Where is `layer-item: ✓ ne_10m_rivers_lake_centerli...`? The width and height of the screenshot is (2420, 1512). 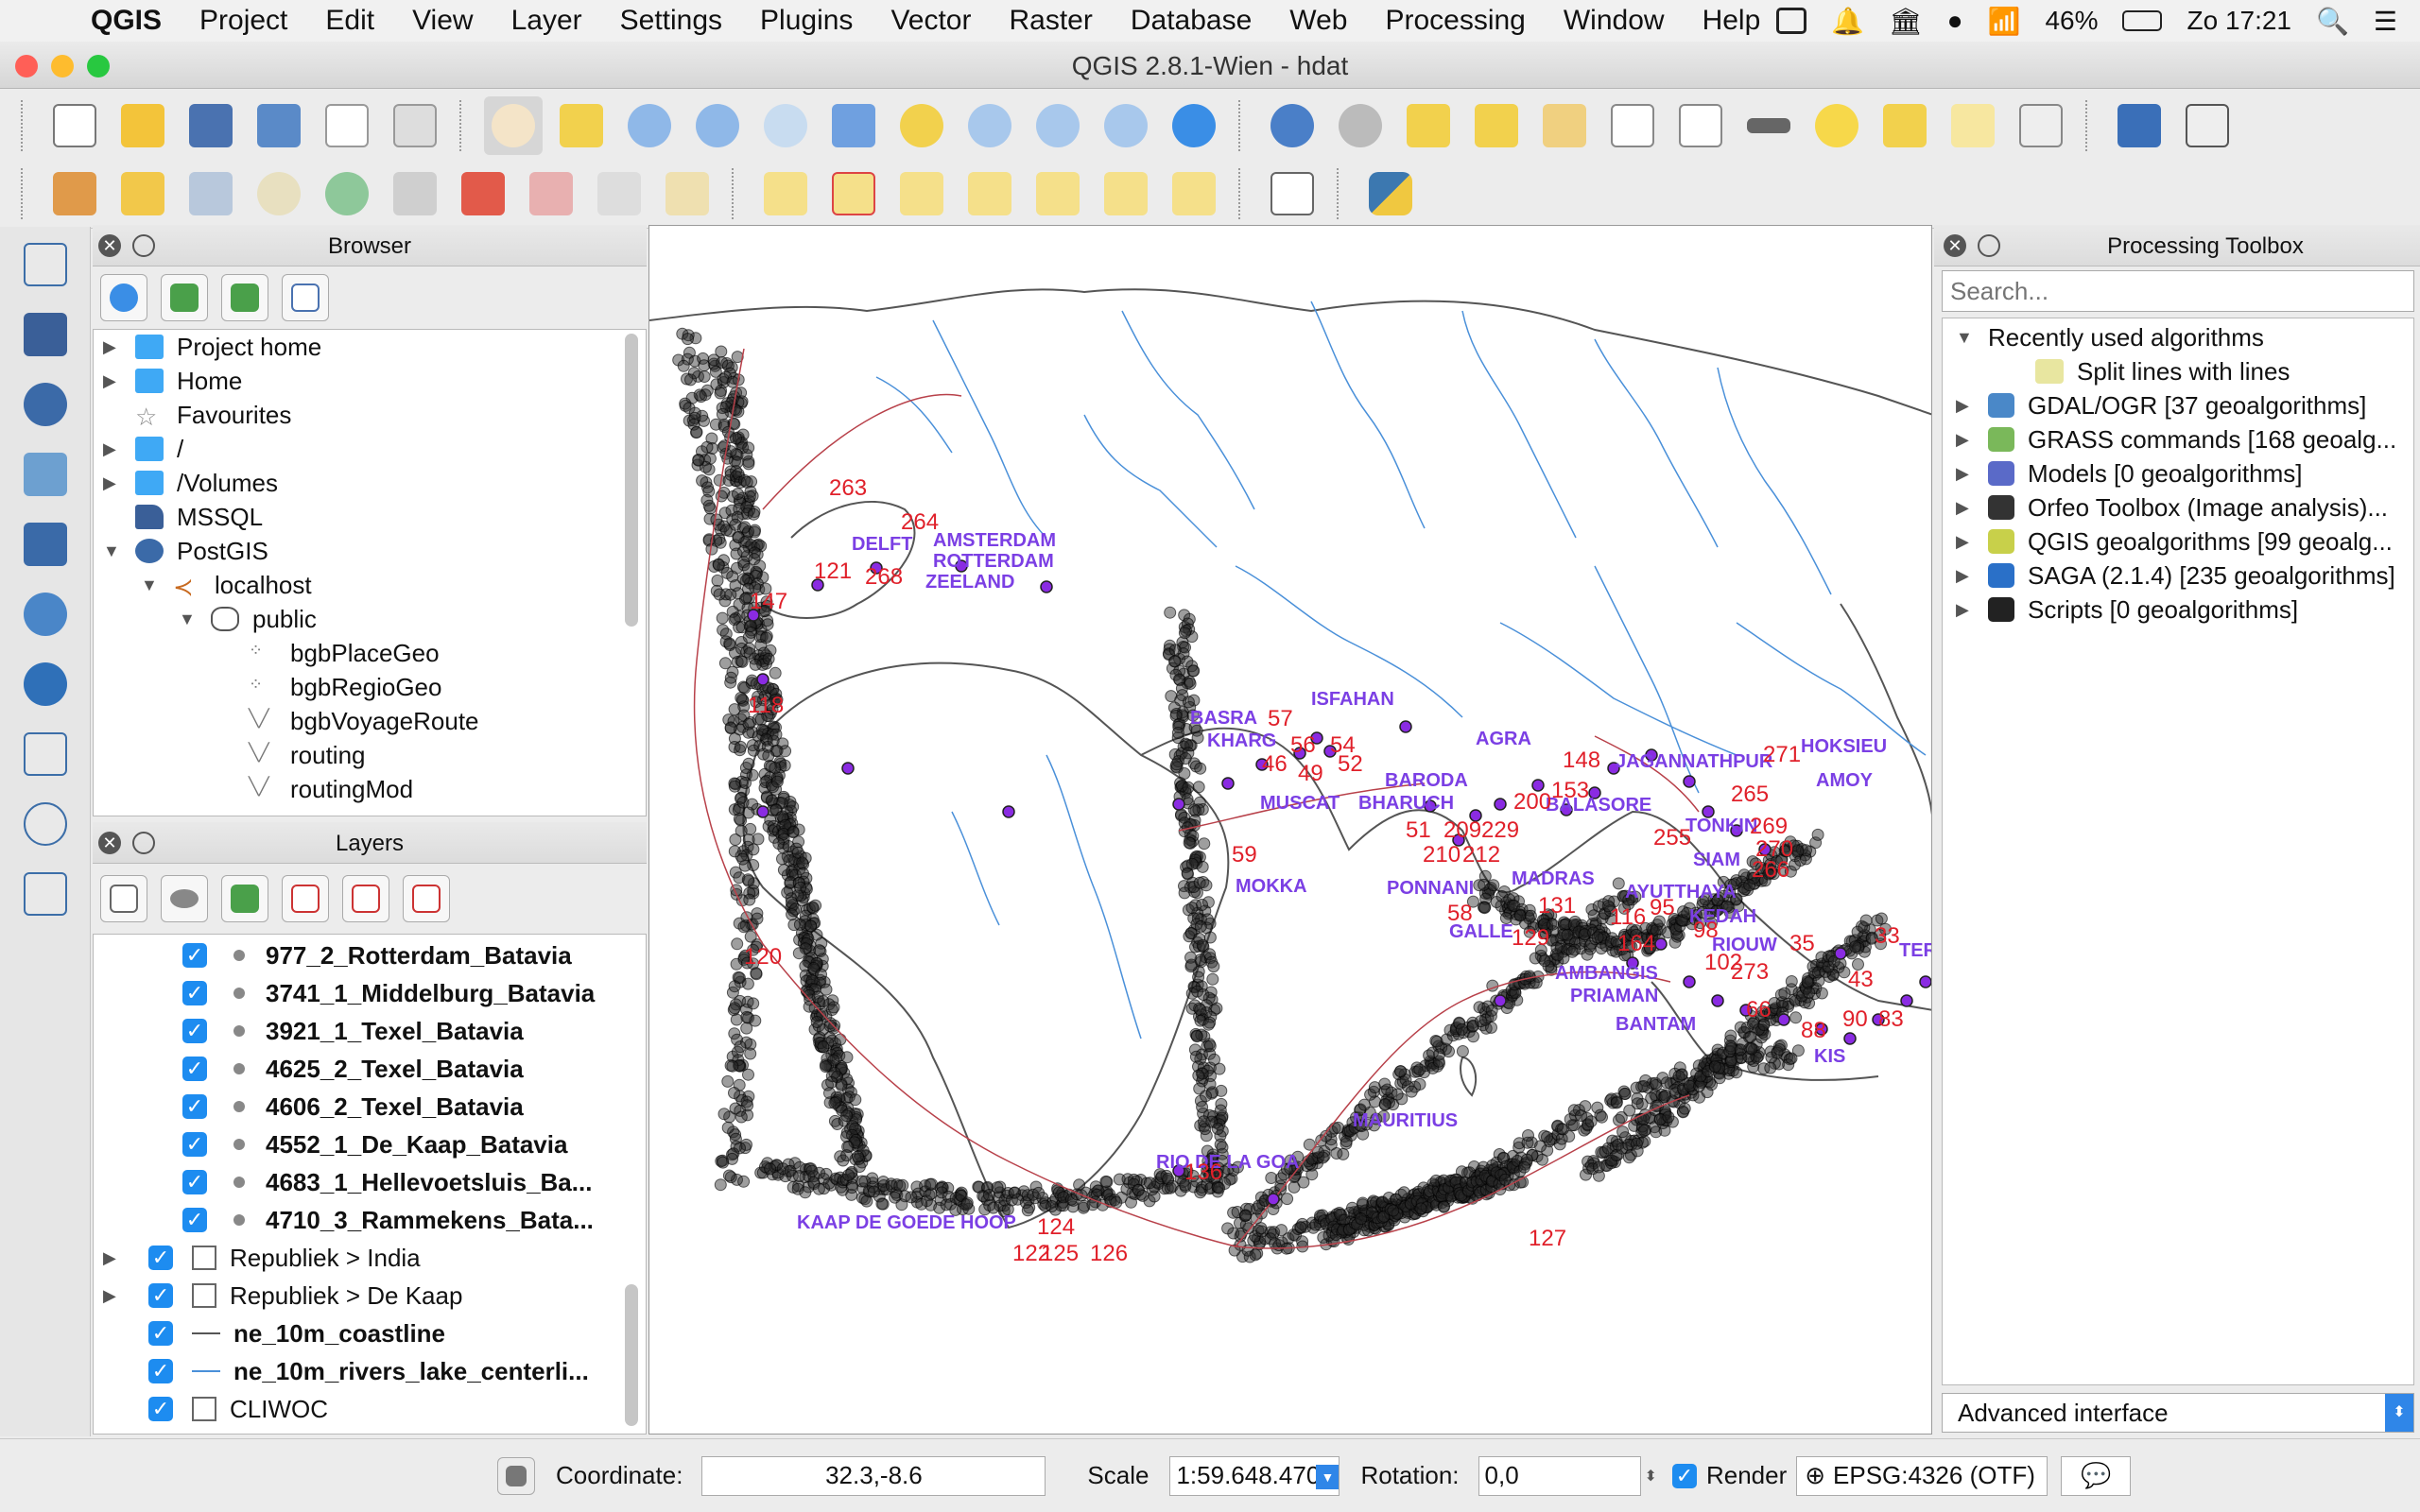
layer-item: ✓ ne_10m_rivers_lake_centerli... is located at coordinates (370, 1371).